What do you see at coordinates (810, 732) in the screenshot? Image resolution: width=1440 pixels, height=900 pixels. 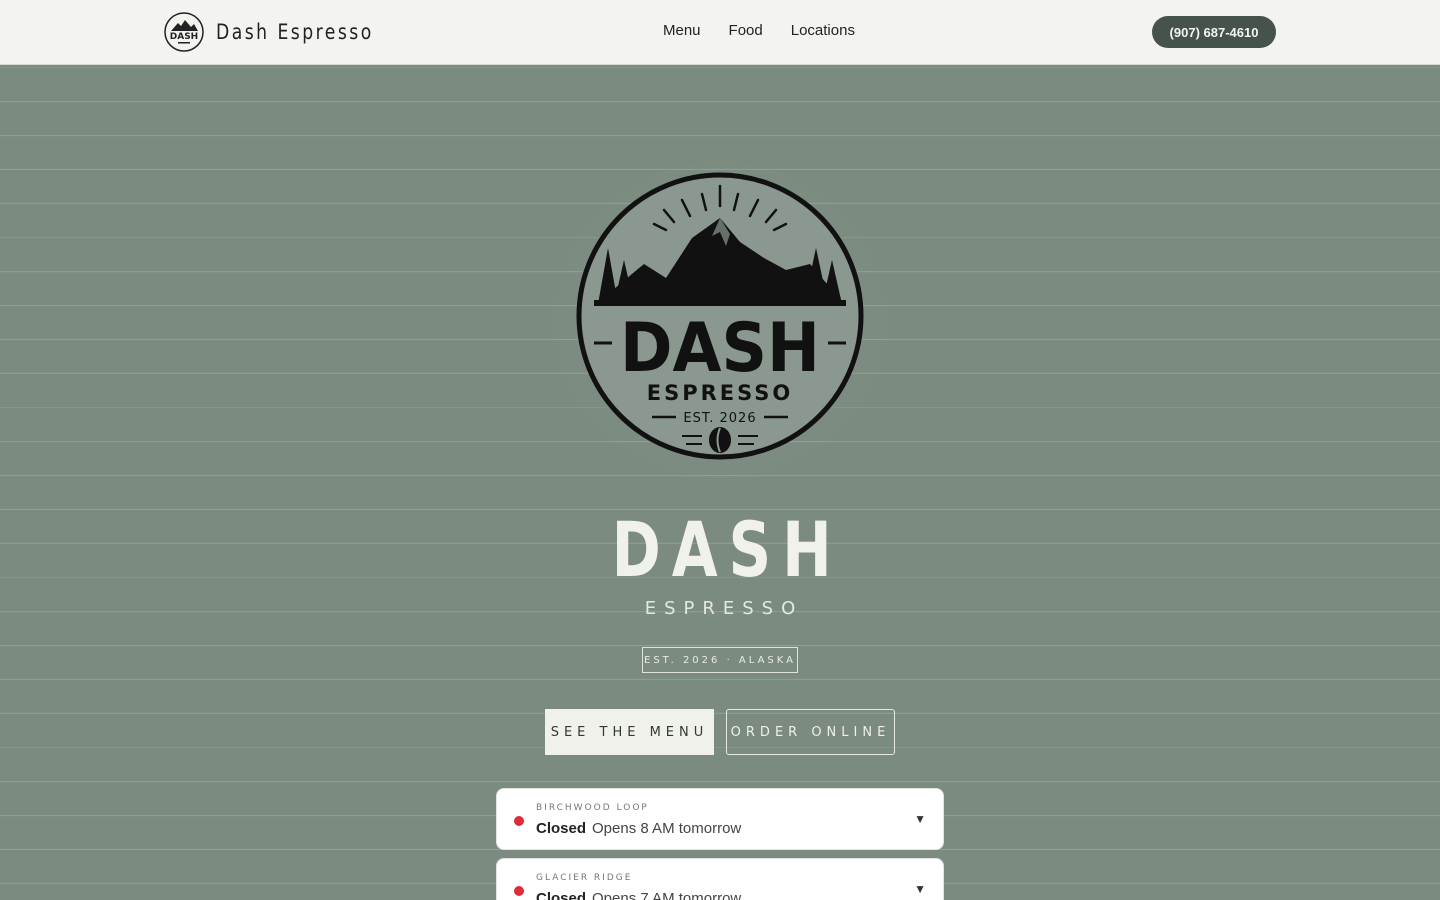 I see `order-online-button: ORDER ONLINE` at bounding box center [810, 732].